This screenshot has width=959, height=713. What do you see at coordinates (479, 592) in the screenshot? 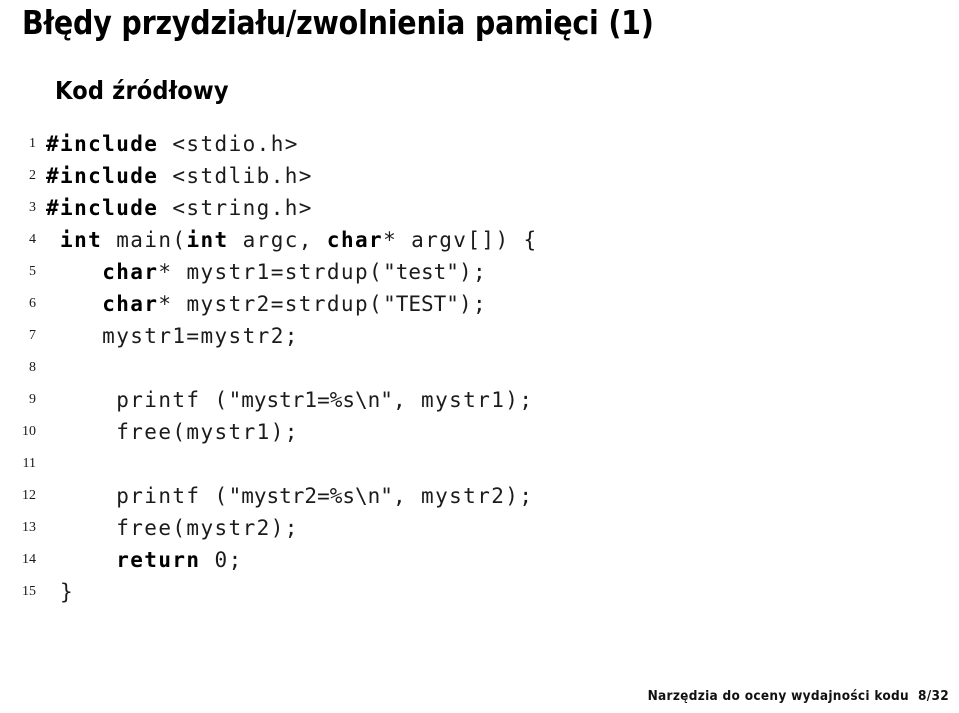
I see `code-line: 15 }` at bounding box center [479, 592].